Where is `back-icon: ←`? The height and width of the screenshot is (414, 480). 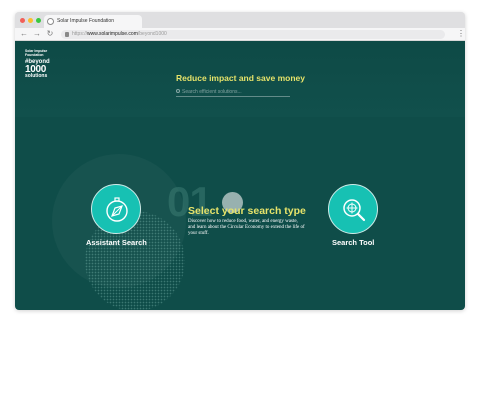 back-icon: ← is located at coordinates (24, 34).